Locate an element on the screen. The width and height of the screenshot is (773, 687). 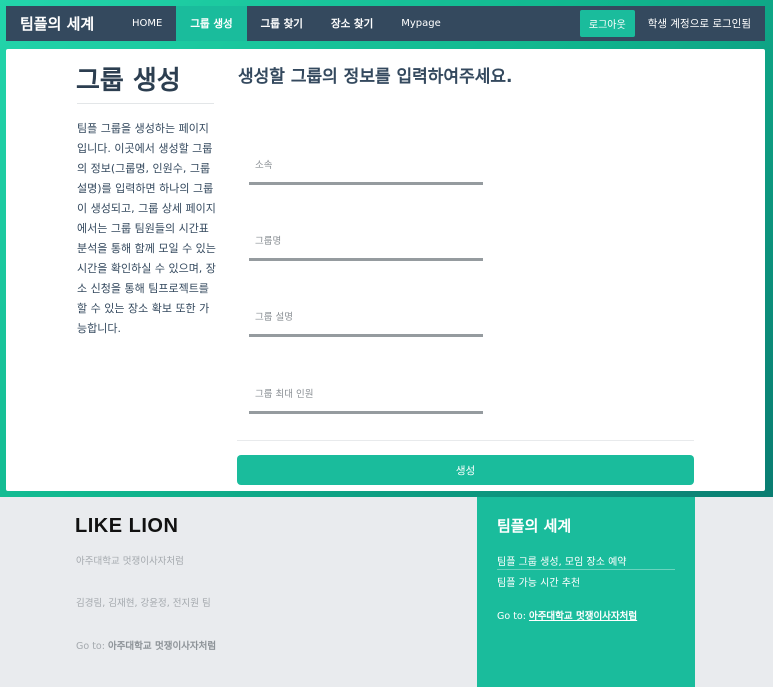
group-description-input is located at coordinates (366, 317).